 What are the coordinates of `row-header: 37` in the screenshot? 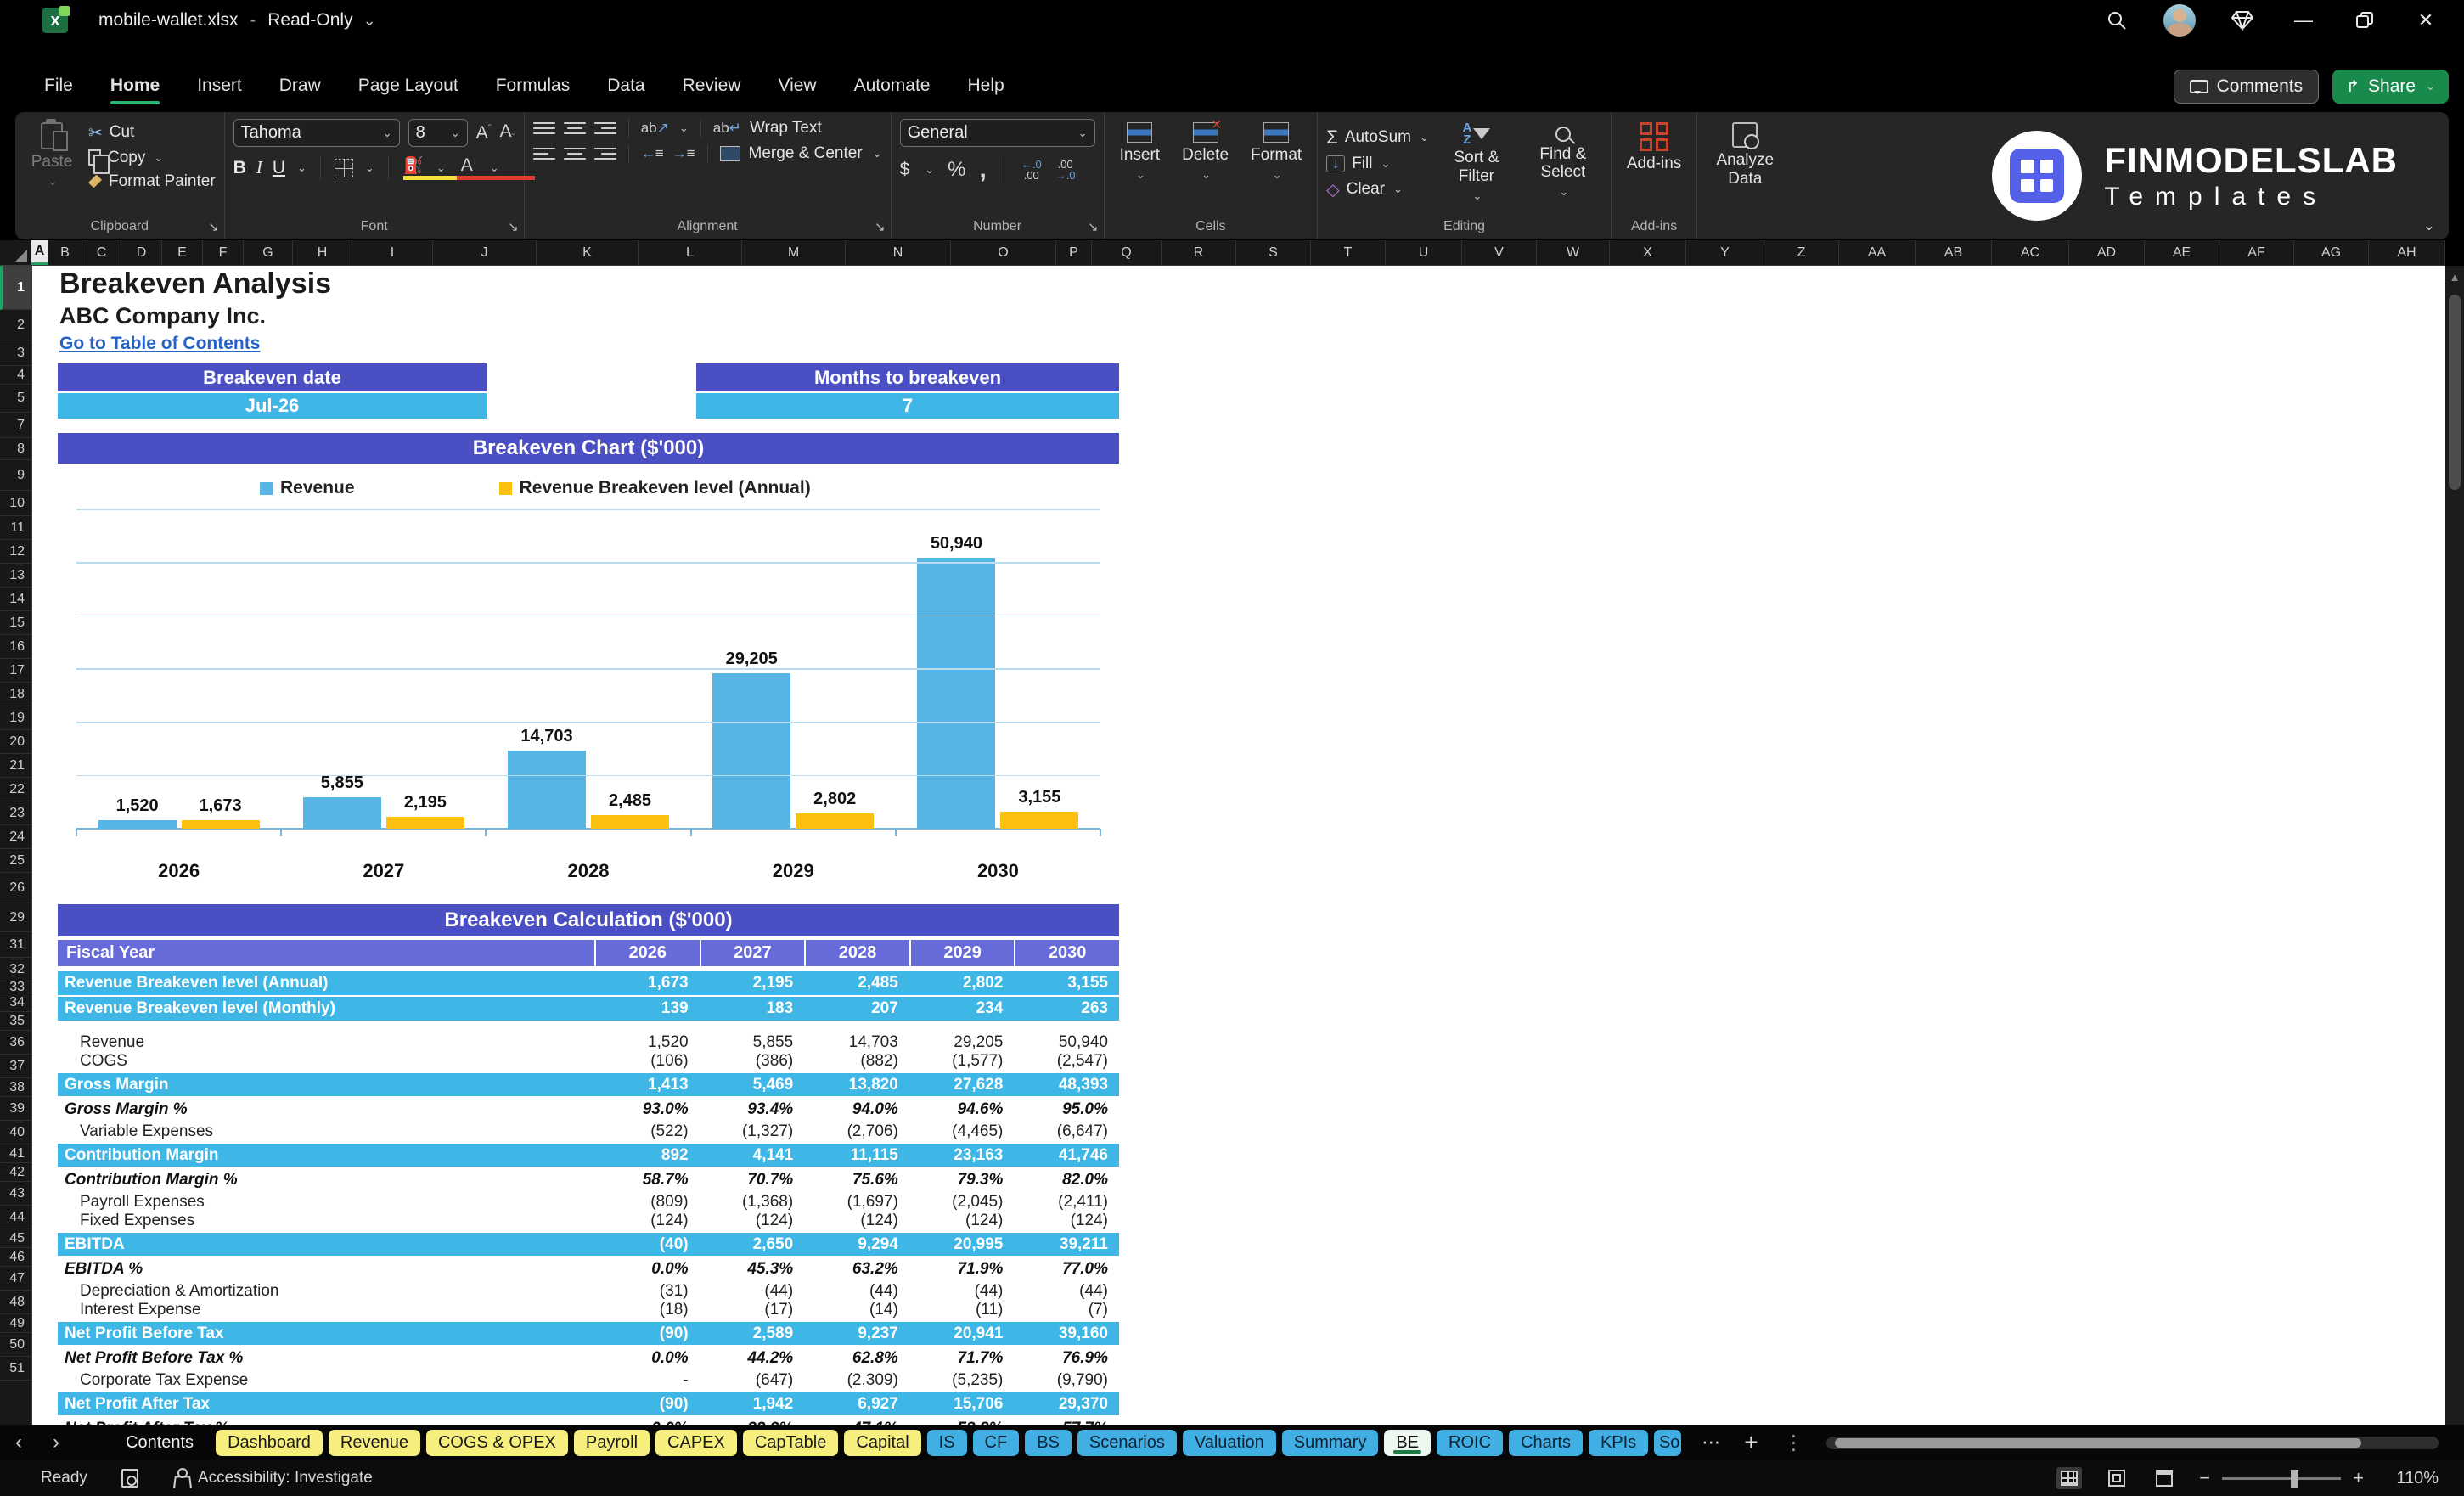 It's located at (15, 1066).